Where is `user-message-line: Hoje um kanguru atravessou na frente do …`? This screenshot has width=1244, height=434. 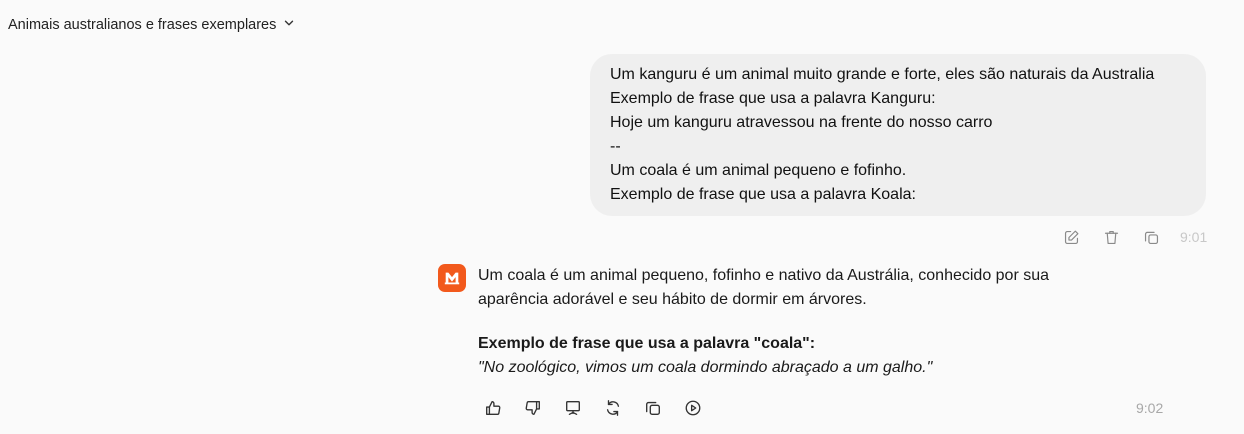
user-message-line: Hoje um kanguru atravessou na frente do … is located at coordinates (801, 122).